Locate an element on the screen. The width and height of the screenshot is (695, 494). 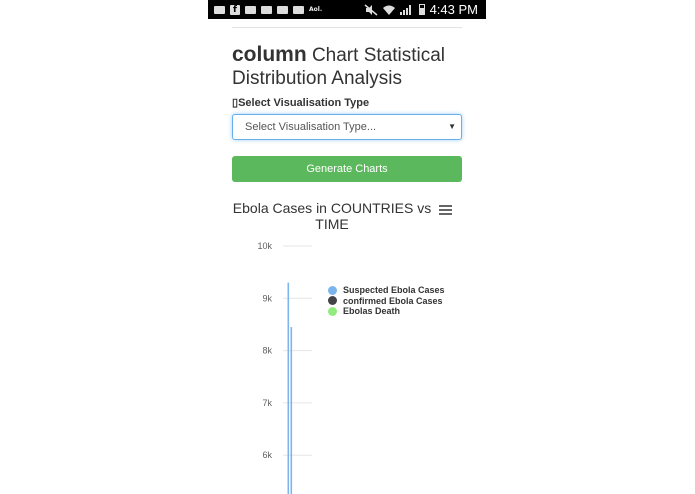
column-chart: 10k 9k 8k 7k 6k is located at coordinates (284, 367).